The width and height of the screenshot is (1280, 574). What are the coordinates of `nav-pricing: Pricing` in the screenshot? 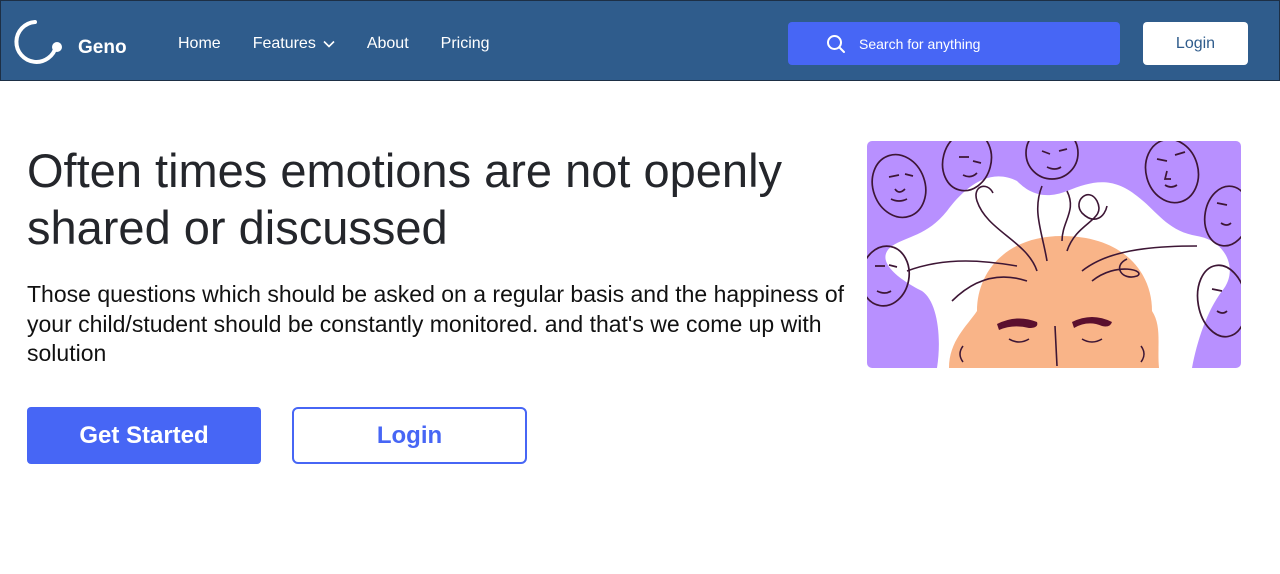 It's located at (465, 44).